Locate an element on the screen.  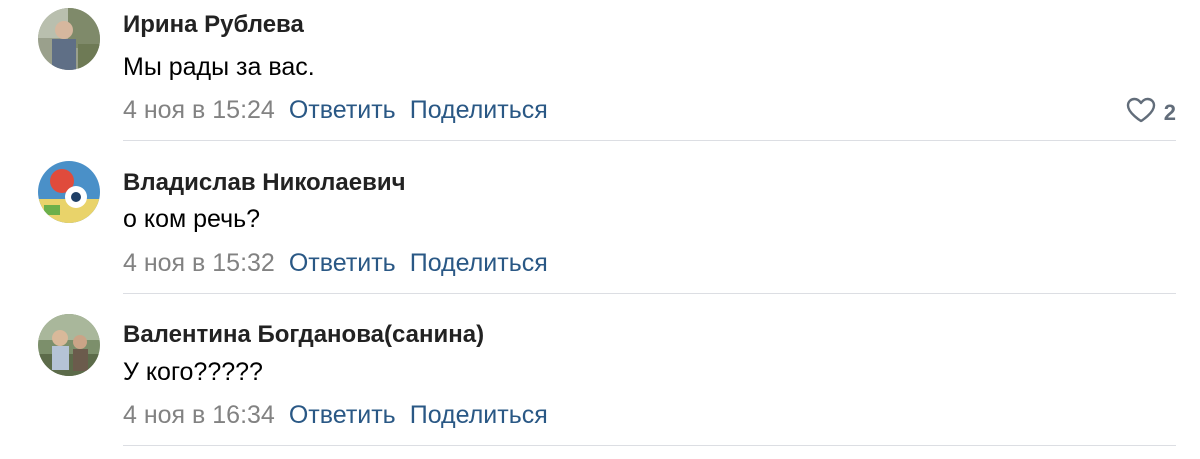
comment-date: 4 ноя в 16:34 is located at coordinates (199, 415).